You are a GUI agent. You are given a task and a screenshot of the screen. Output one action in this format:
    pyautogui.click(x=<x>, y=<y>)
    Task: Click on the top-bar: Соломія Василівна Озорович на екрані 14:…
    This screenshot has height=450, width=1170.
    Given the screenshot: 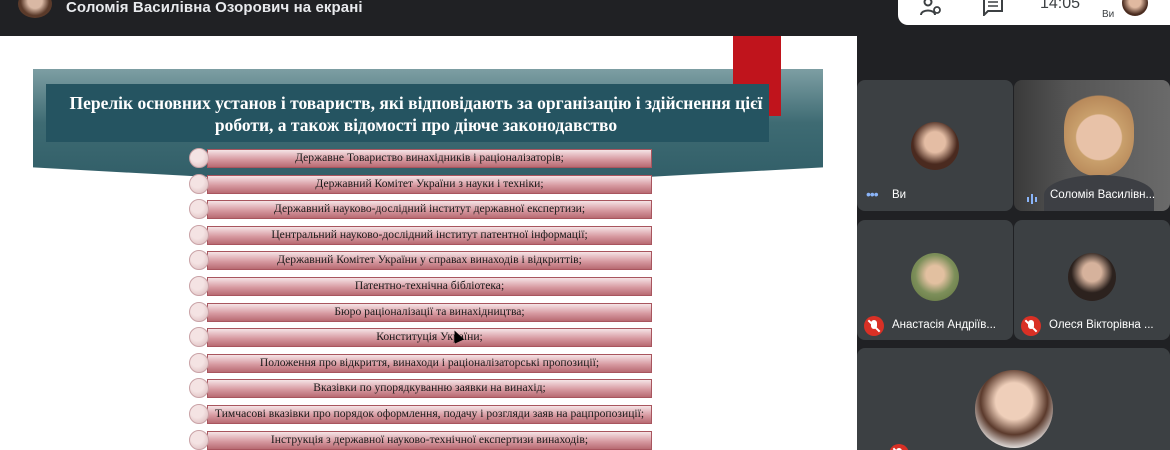 What is the action you would take?
    pyautogui.click(x=585, y=18)
    